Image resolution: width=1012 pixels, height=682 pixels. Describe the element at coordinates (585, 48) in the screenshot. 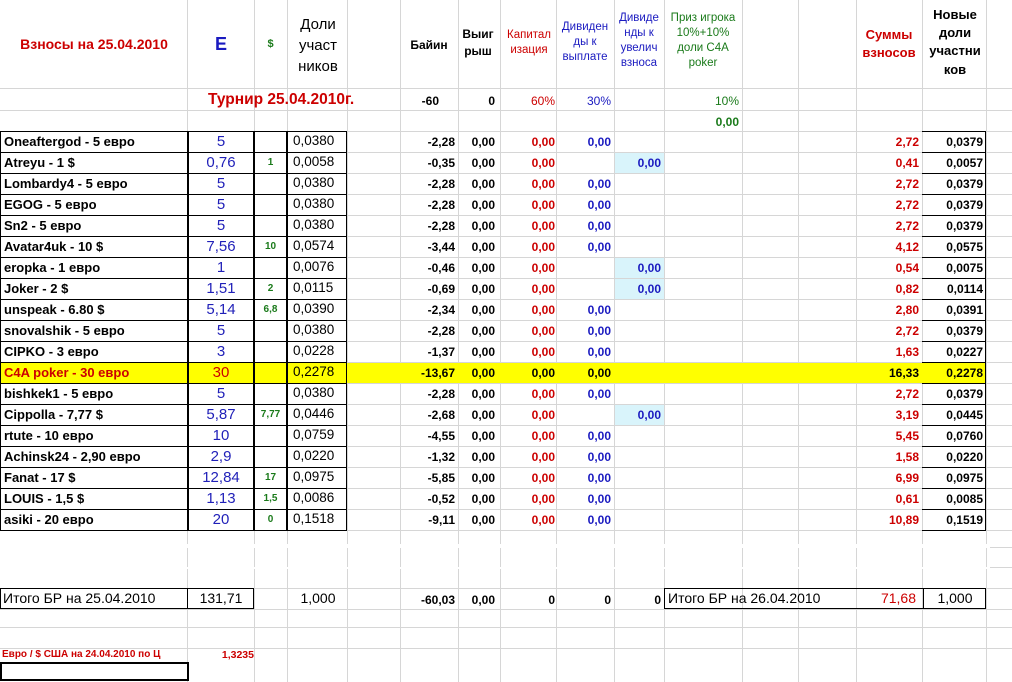

I see `col-divid-header: Дивиден ды к выплате` at that location.